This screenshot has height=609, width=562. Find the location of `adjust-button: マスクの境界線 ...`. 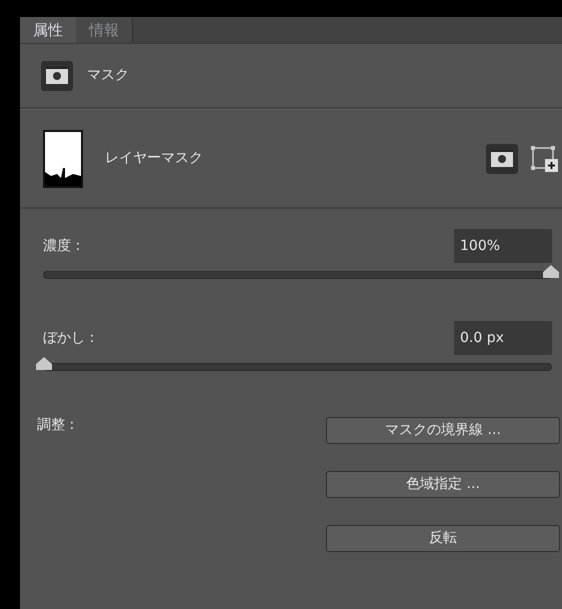

adjust-button: マスクの境界線 ... is located at coordinates (443, 430).